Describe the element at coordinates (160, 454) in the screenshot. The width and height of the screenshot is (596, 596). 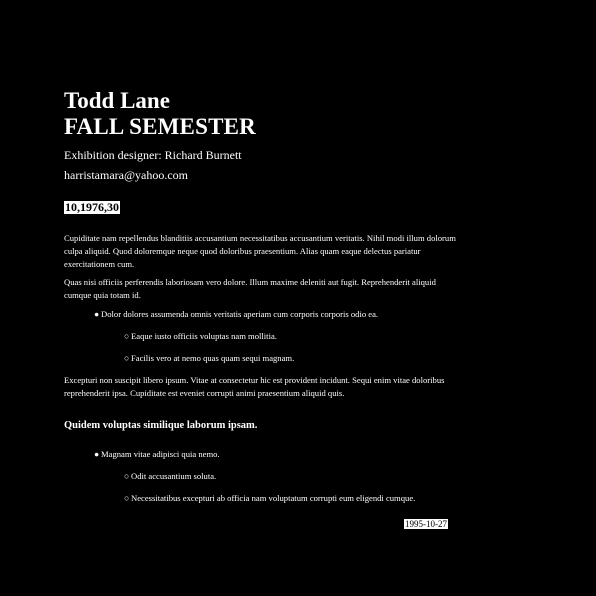
I see `list-item-text: Magnam vitae adipisci quia nemo.` at that location.